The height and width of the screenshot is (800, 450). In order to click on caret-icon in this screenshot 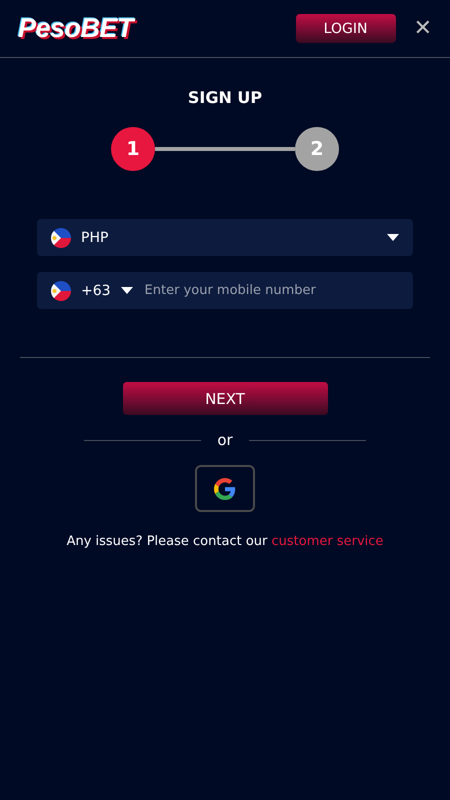, I will do `click(126, 290)`.